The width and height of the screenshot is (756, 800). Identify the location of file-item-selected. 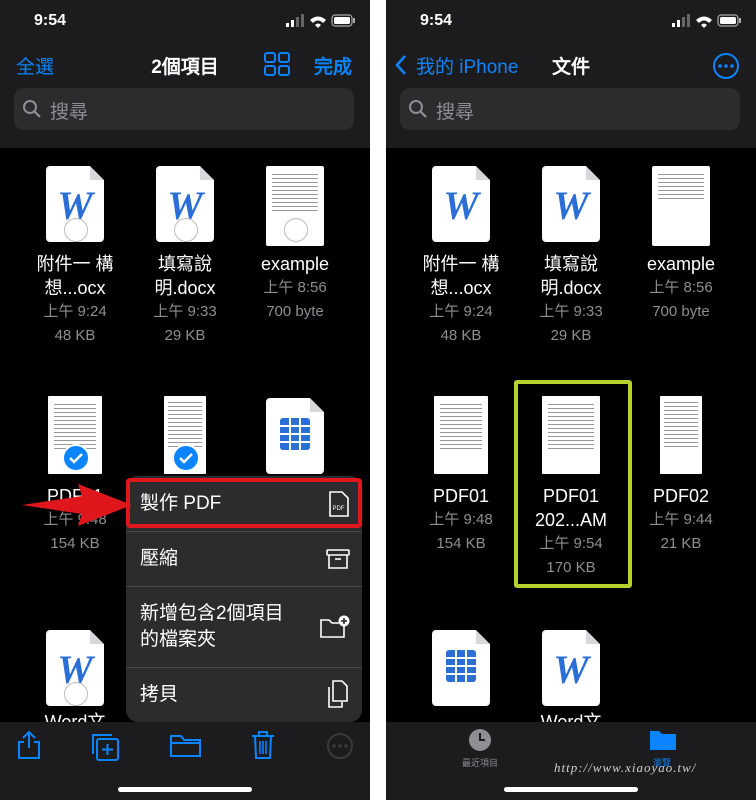
(185, 434).